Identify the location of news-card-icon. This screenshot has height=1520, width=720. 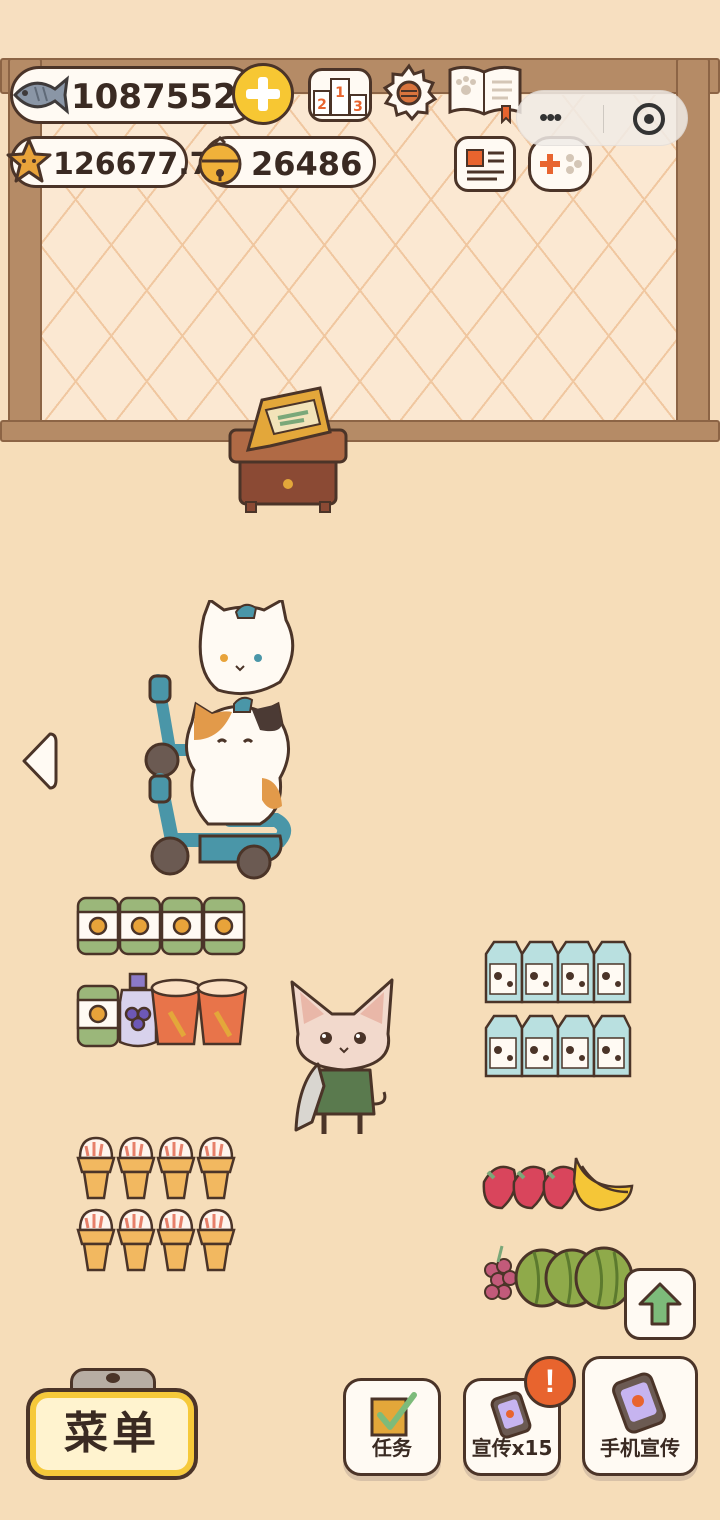
(485, 165).